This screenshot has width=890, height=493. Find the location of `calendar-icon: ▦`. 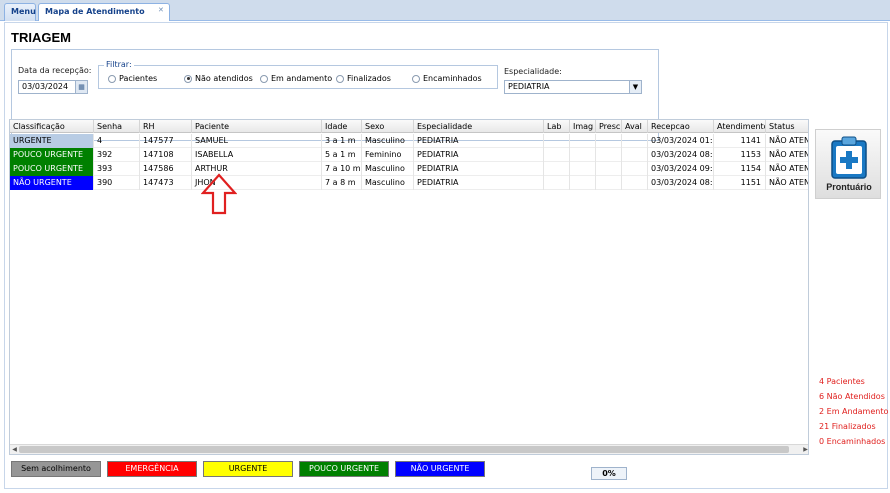

calendar-icon: ▦ is located at coordinates (81, 87).